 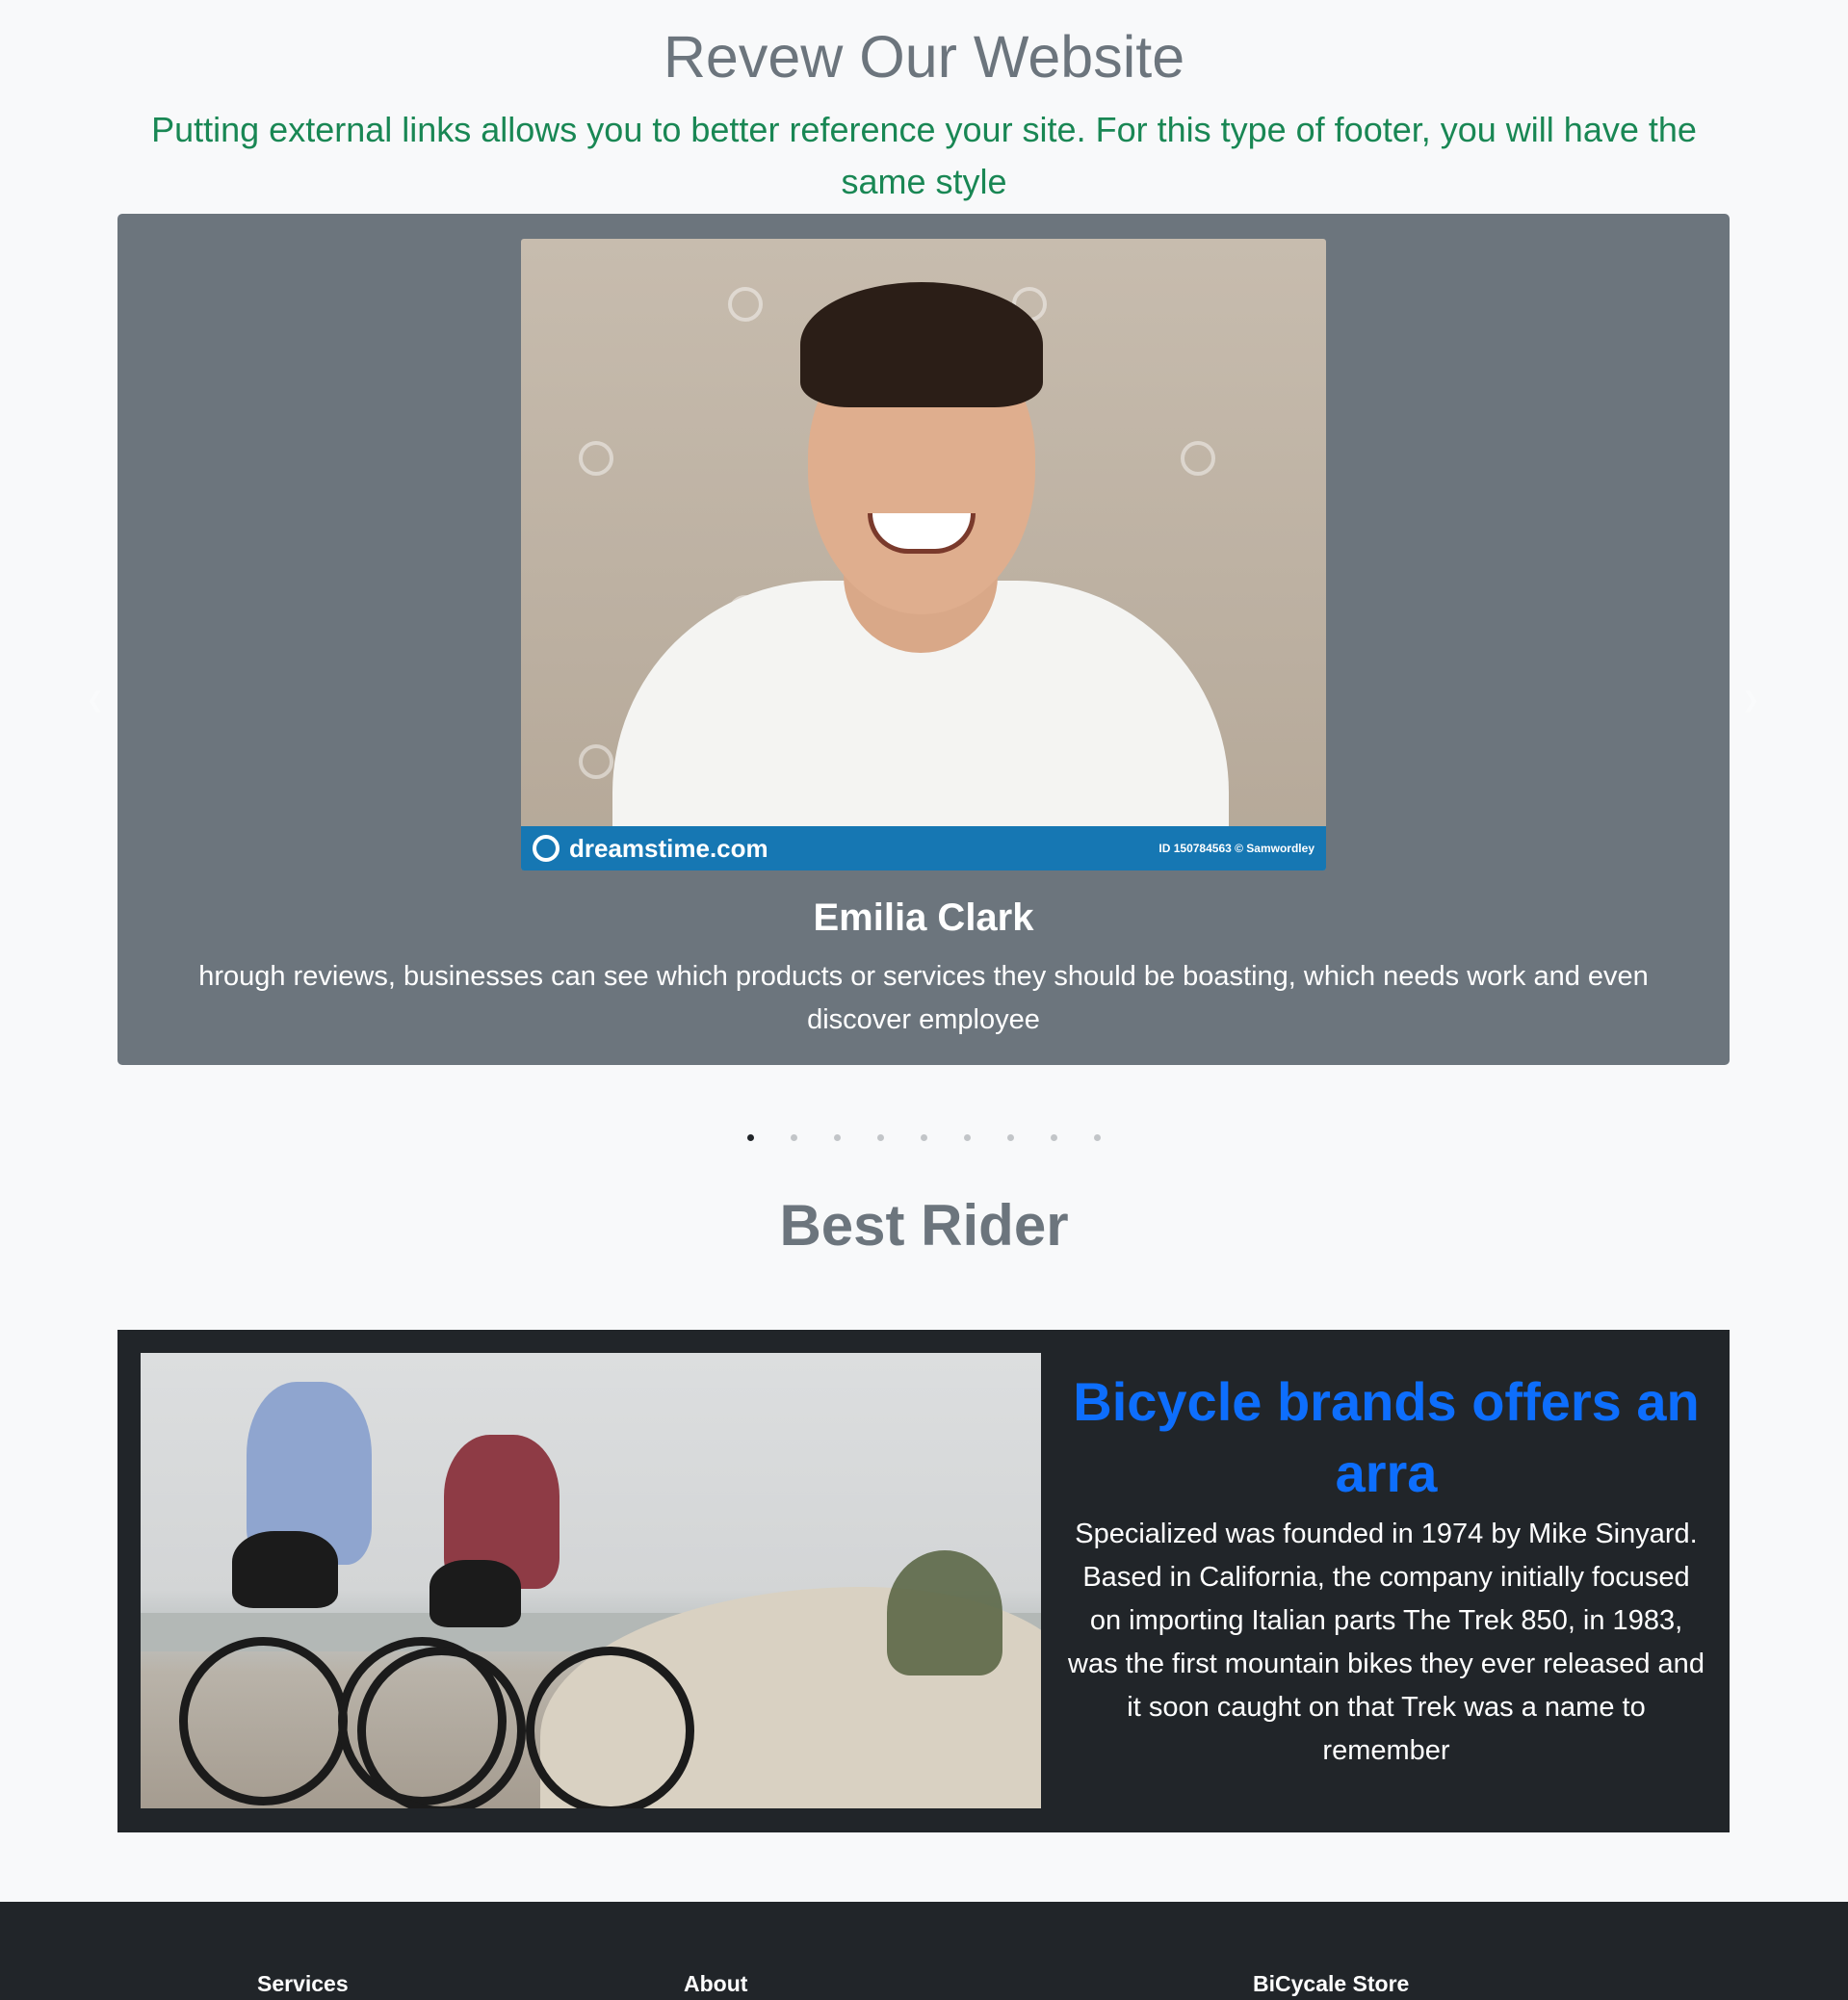 I want to click on reviewer-photo: dreamstime.com ID 150784563 © Samwordley, so click(x=923, y=554).